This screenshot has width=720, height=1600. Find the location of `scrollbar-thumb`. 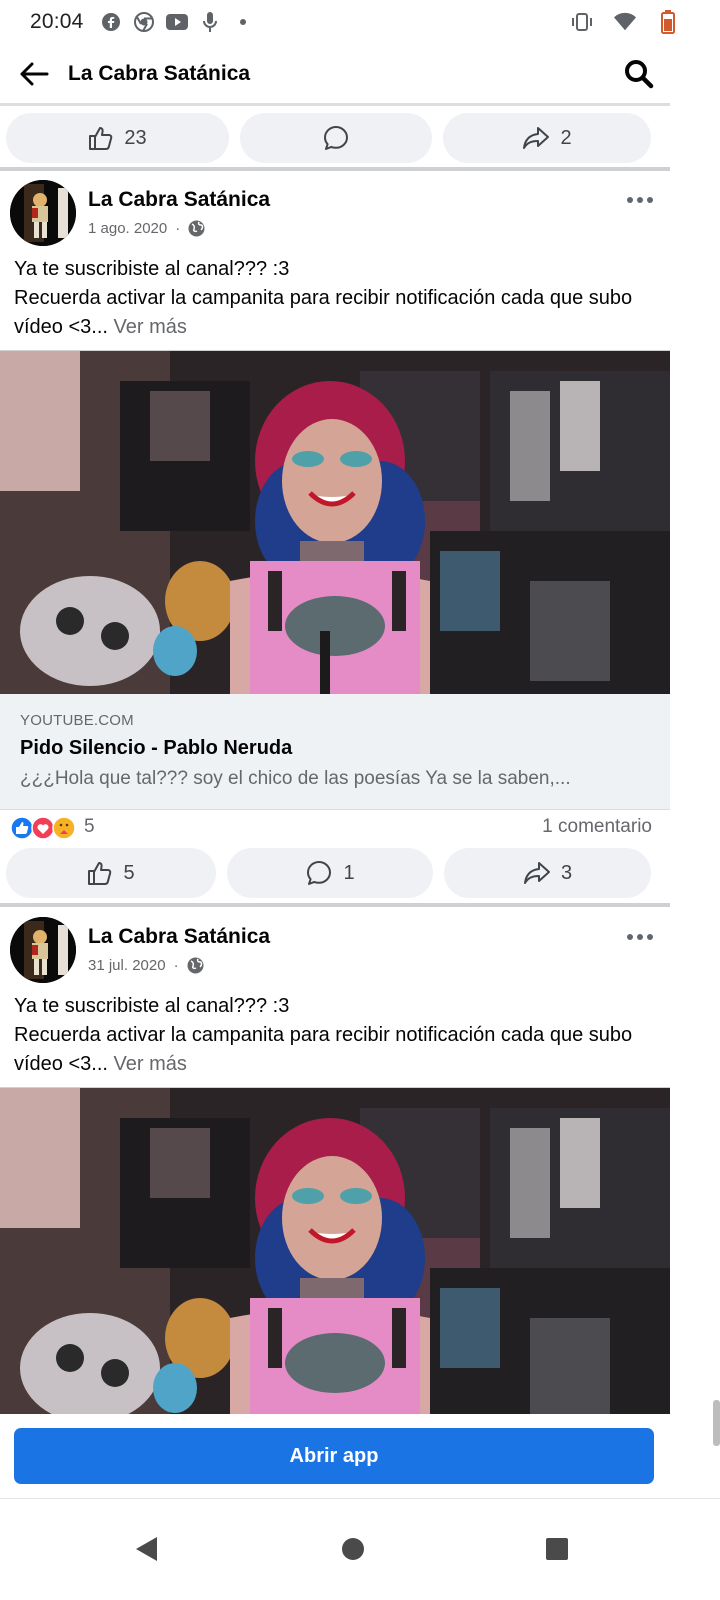

scrollbar-thumb is located at coordinates (716, 1423).